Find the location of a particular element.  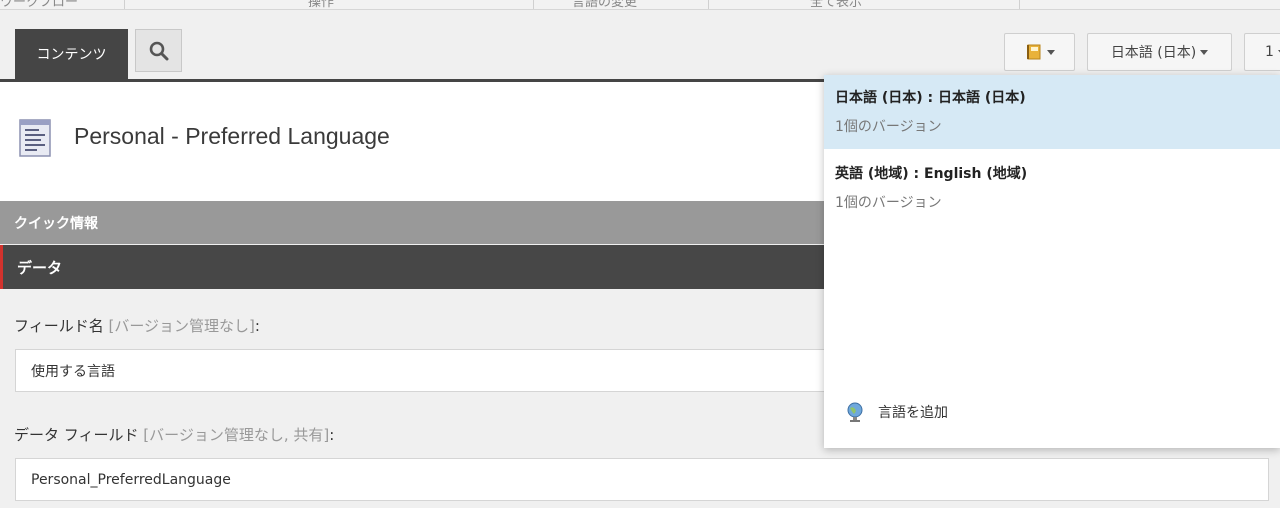

language-option-english: 英語 (地域) : English (地域) 1個のバージョン is located at coordinates (1052, 188).